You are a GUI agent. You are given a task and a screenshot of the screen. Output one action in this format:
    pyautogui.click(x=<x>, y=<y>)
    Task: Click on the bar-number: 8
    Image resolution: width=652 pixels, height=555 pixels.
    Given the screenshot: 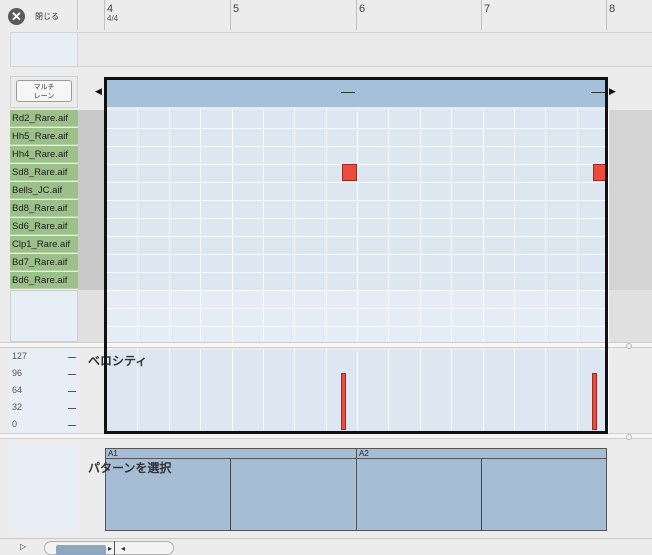 What is the action you would take?
    pyautogui.click(x=612, y=9)
    